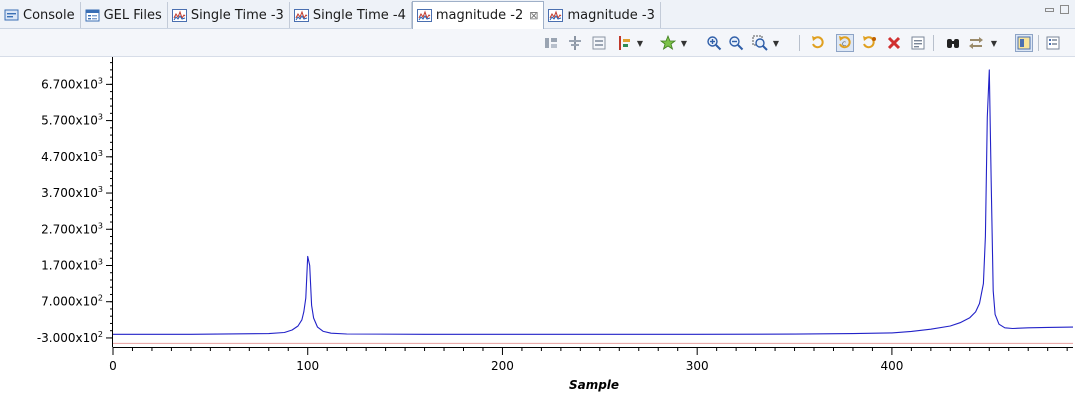  I want to click on close-tab-icon: ⊠, so click(533, 15).